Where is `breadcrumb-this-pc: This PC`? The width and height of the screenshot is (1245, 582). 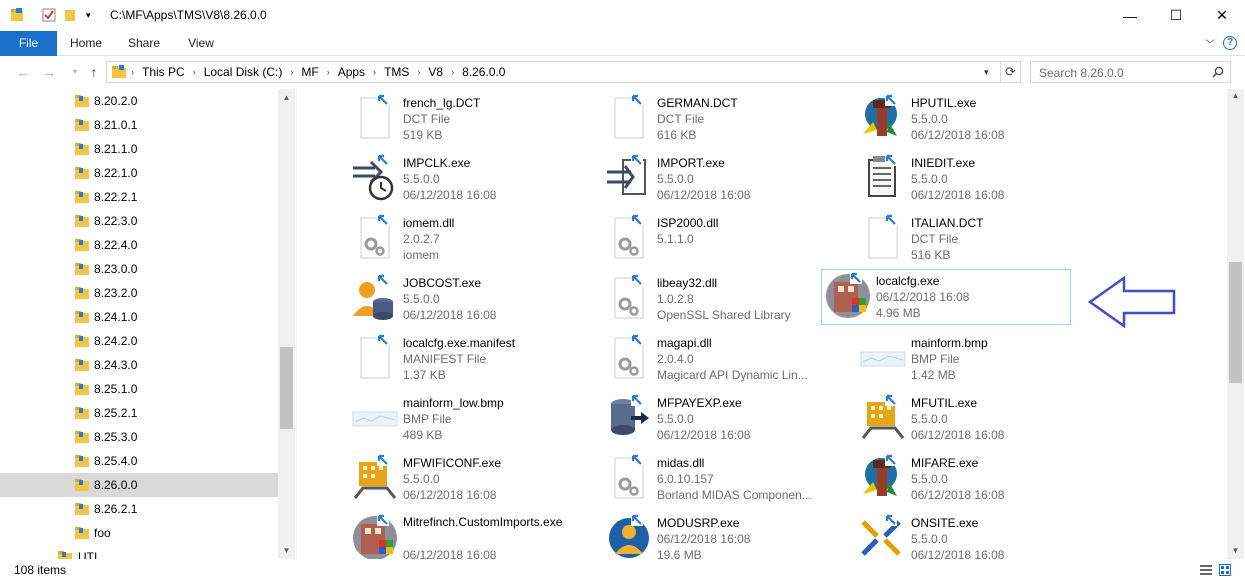 breadcrumb-this-pc: This PC is located at coordinates (163, 72).